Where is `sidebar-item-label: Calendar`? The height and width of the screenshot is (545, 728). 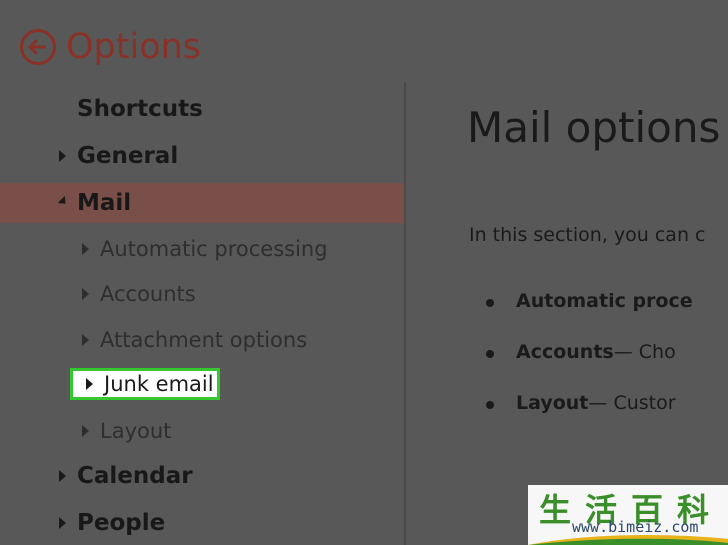 sidebar-item-label: Calendar is located at coordinates (135, 476).